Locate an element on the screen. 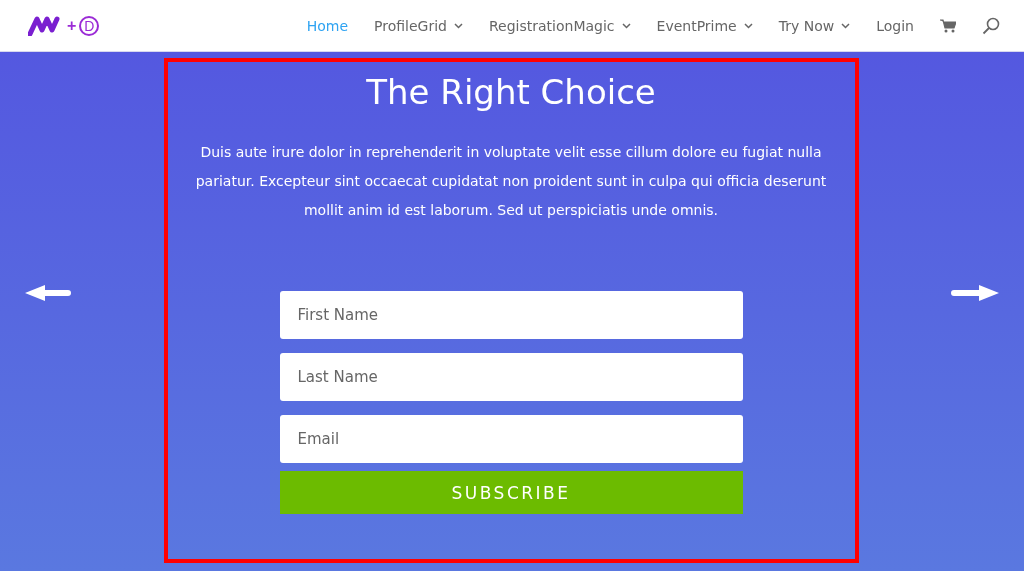 The height and width of the screenshot is (571, 1024). nav-link: EventPrime is located at coordinates (704, 25).